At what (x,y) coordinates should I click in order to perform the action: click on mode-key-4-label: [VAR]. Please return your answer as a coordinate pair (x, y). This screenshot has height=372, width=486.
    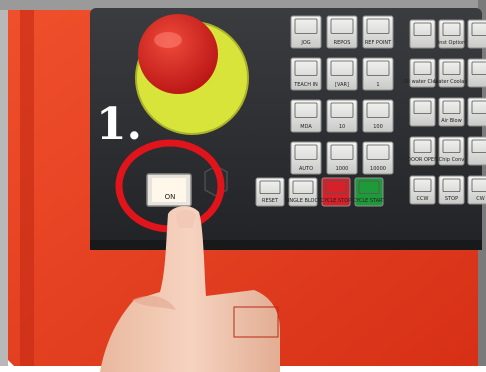
    Looking at the image, I should click on (342, 85).